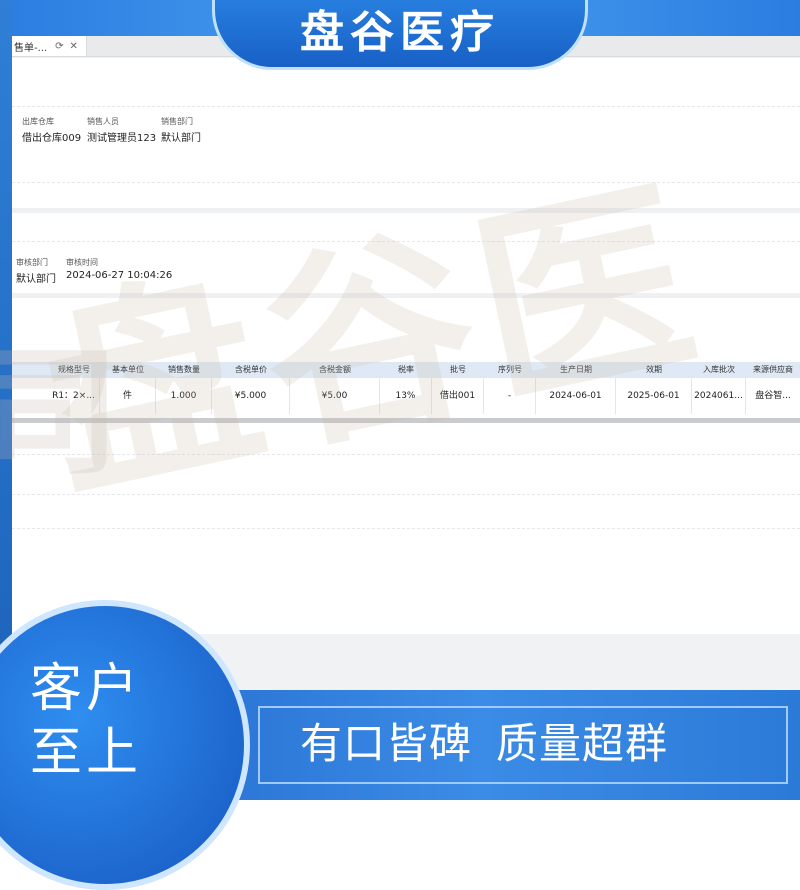 This screenshot has height=890, width=800. I want to click on slogan-reputation: 有口皆碑, so click(386, 743).